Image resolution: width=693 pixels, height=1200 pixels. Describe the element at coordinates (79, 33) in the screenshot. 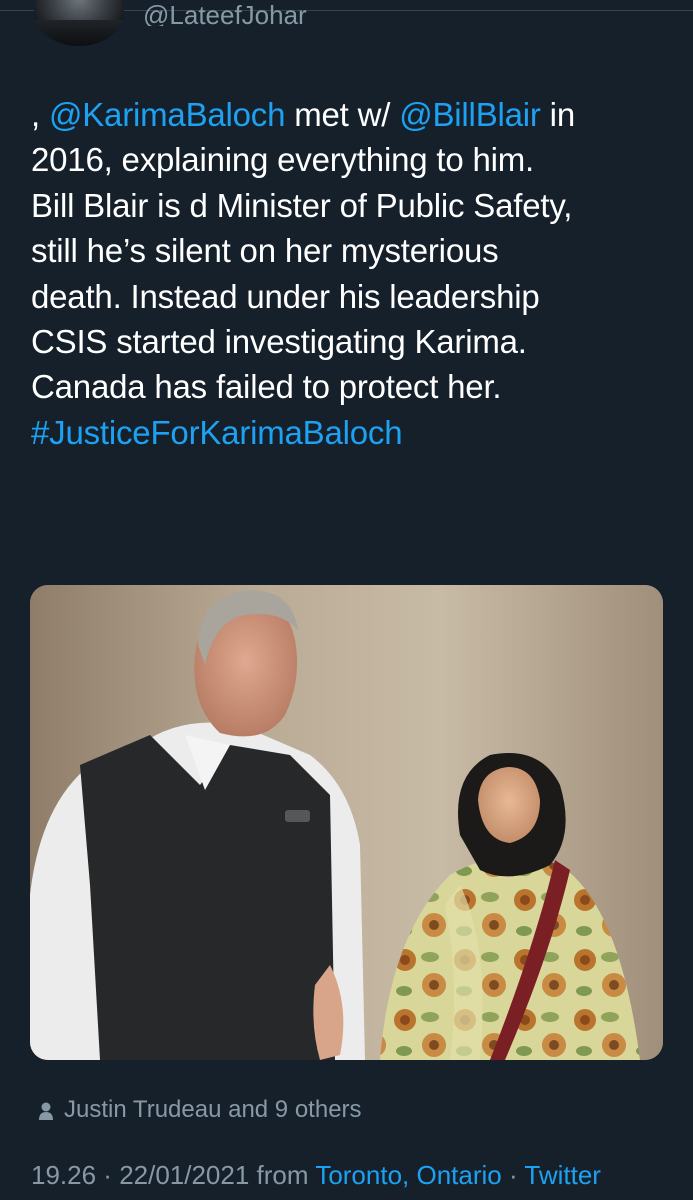

I see `avatar-shading` at that location.